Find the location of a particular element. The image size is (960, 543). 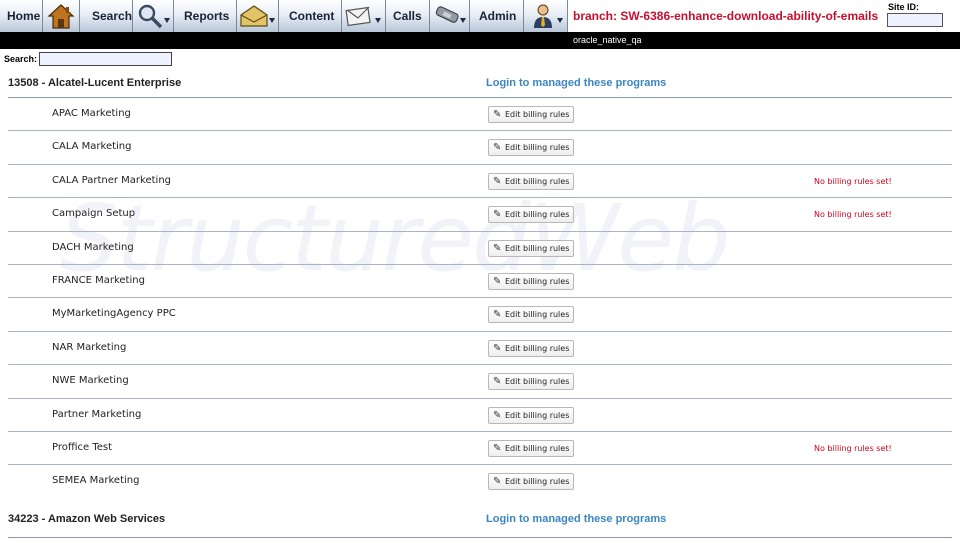

search-input is located at coordinates (105, 59).